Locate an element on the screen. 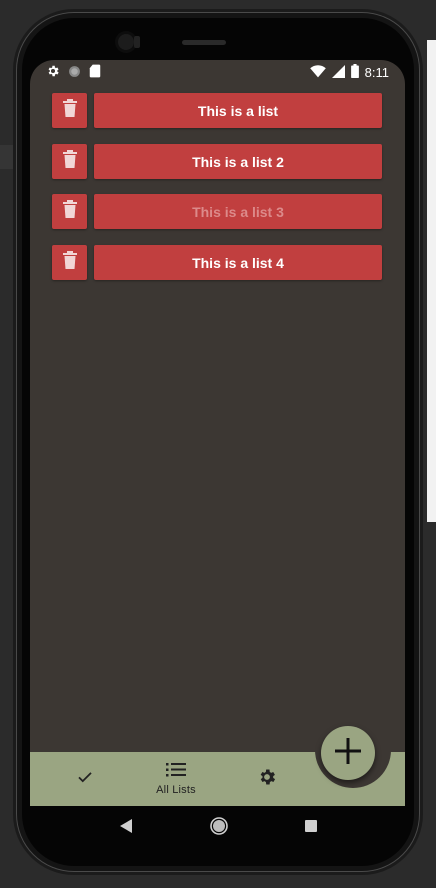 The image size is (436, 888). wifi-icon is located at coordinates (317, 72).